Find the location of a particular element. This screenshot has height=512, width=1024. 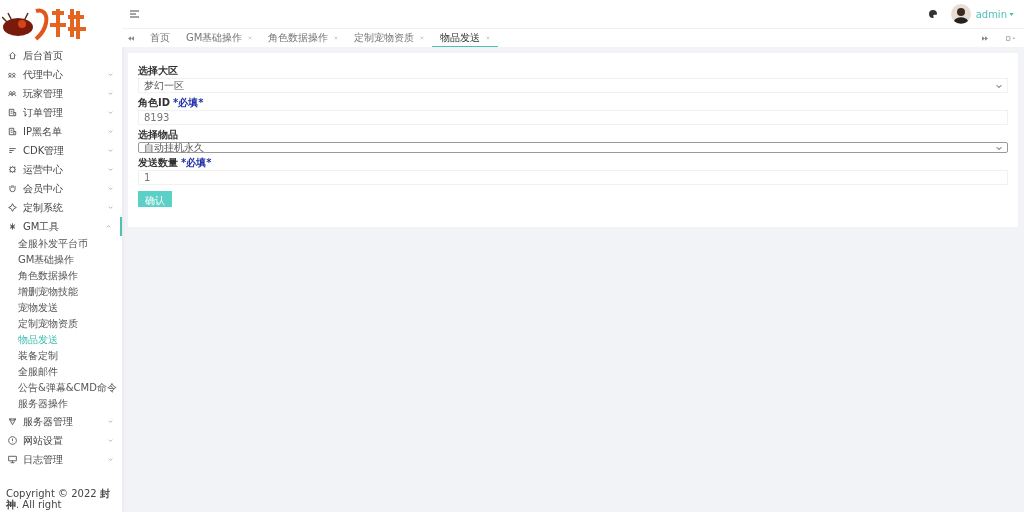

menu-item: 订单管理 is located at coordinates (61, 112).